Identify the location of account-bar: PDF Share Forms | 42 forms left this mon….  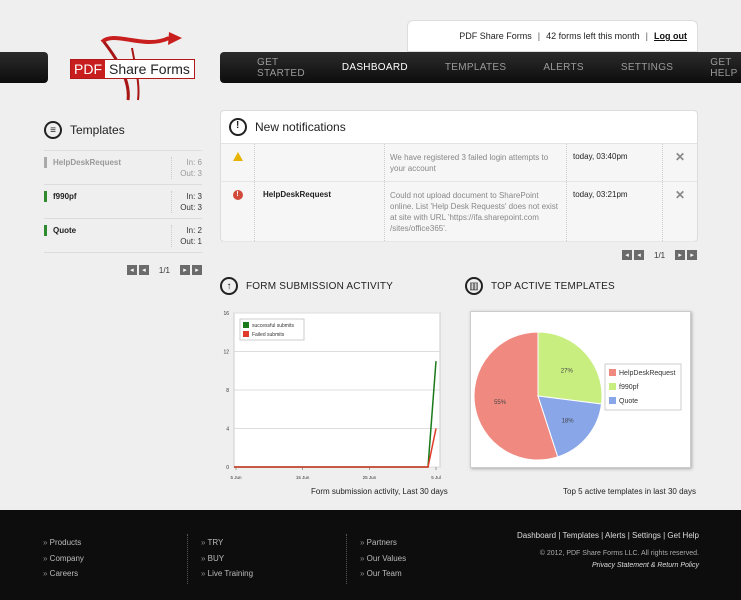
(552, 36).